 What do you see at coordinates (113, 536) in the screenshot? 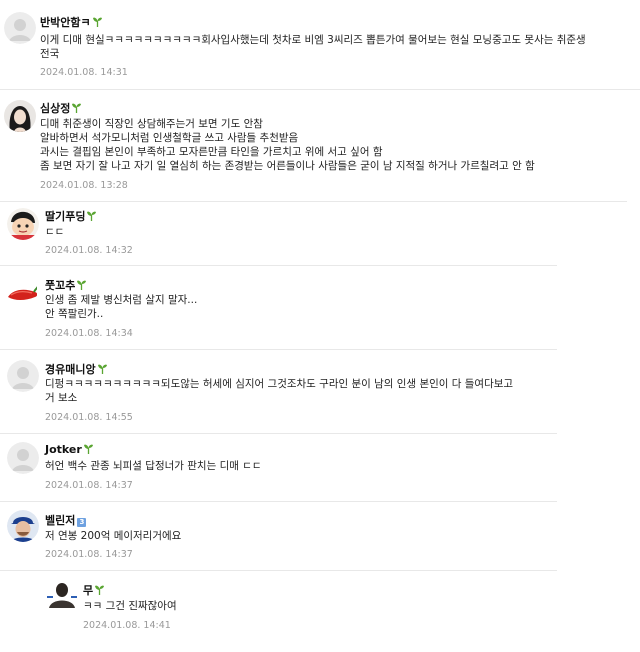
I see `comment-text: 저 연봉 200억 메이저리거에요` at bounding box center [113, 536].